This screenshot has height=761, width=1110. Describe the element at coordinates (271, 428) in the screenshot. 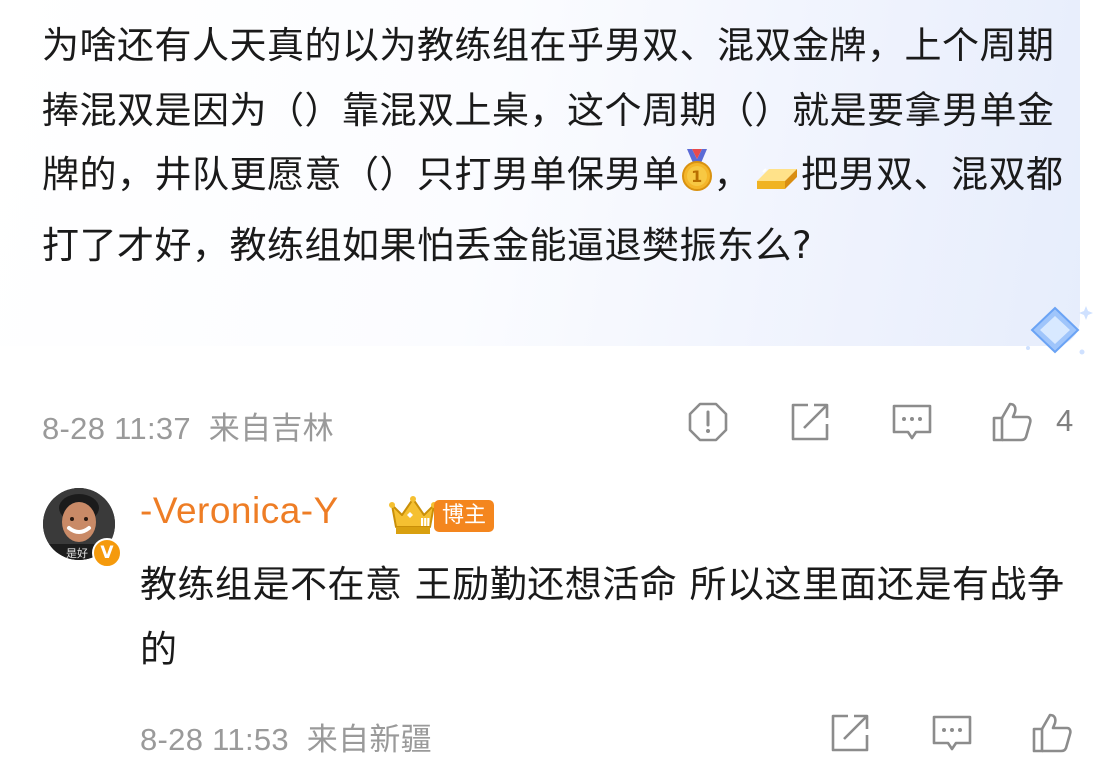

I see `comment-location: 来自吉林` at that location.